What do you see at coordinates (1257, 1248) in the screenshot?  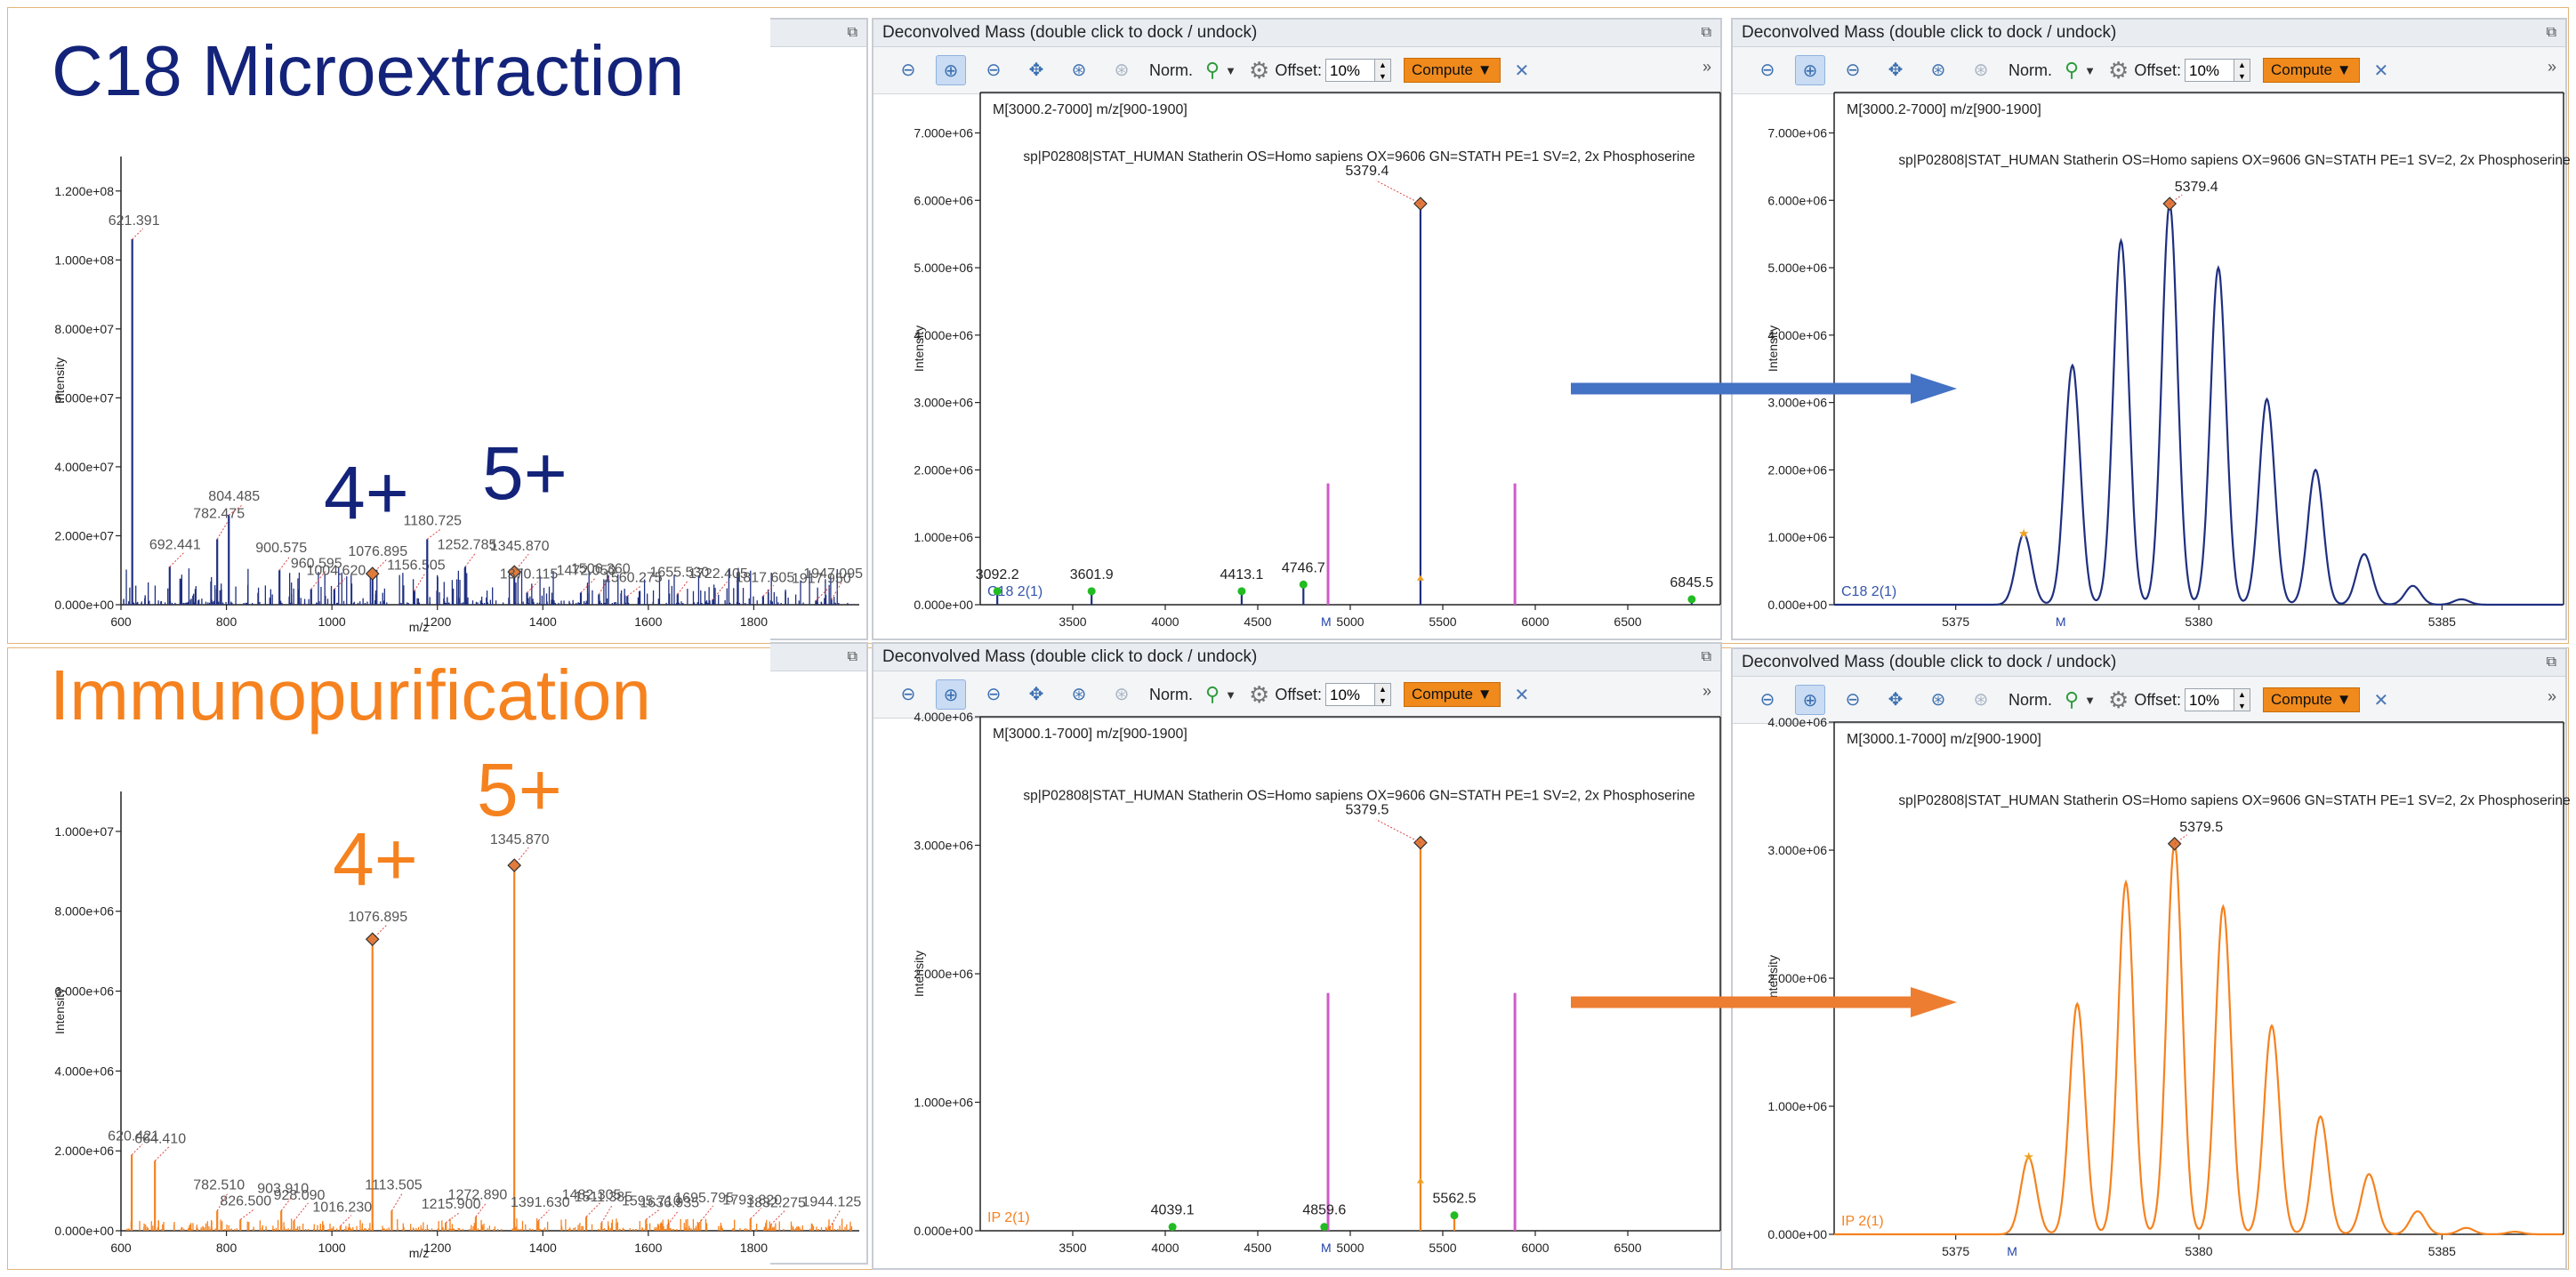 I see `x-tick-label: 4500` at bounding box center [1257, 1248].